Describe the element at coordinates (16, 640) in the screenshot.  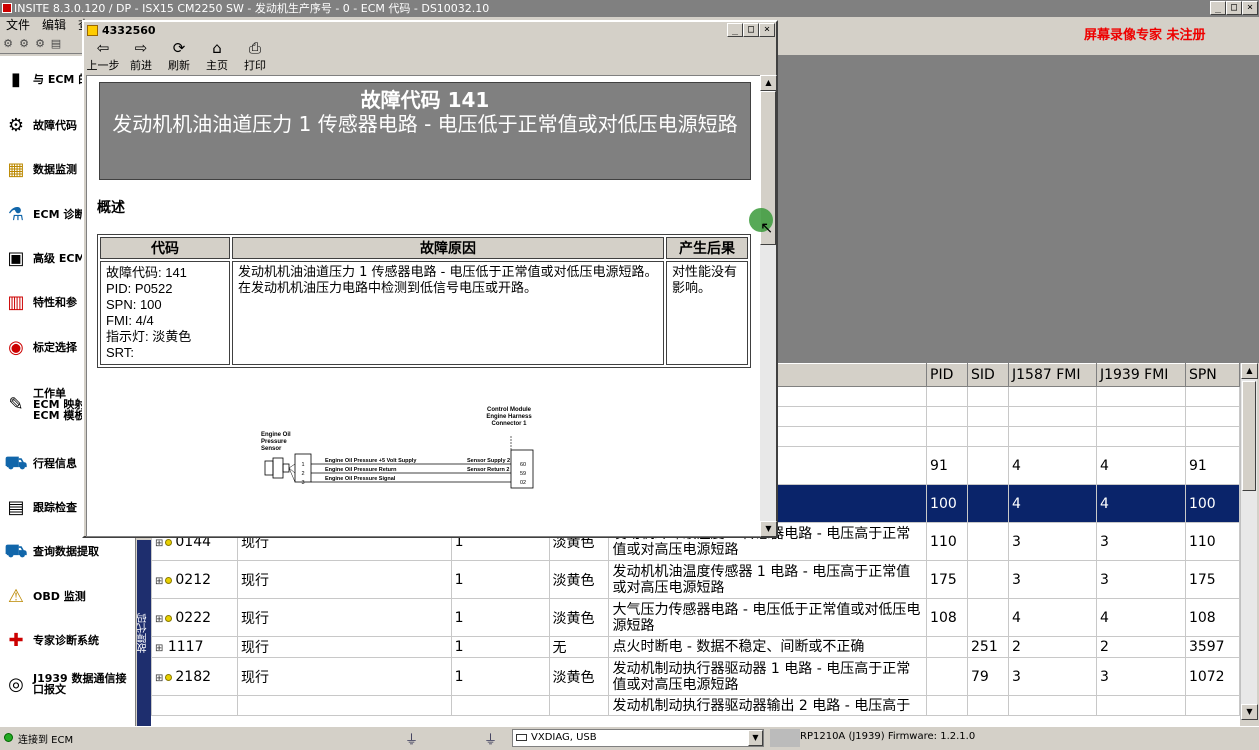
I see `expert-system-icon: ✚` at that location.